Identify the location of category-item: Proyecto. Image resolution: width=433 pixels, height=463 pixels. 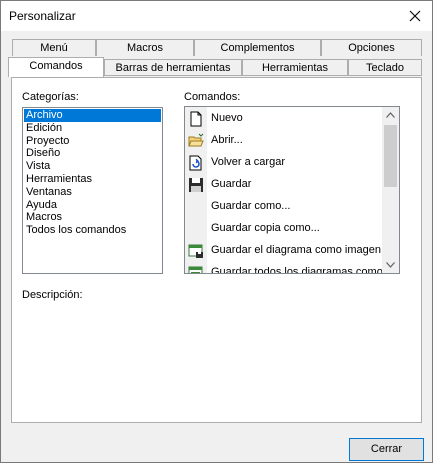
(92, 141).